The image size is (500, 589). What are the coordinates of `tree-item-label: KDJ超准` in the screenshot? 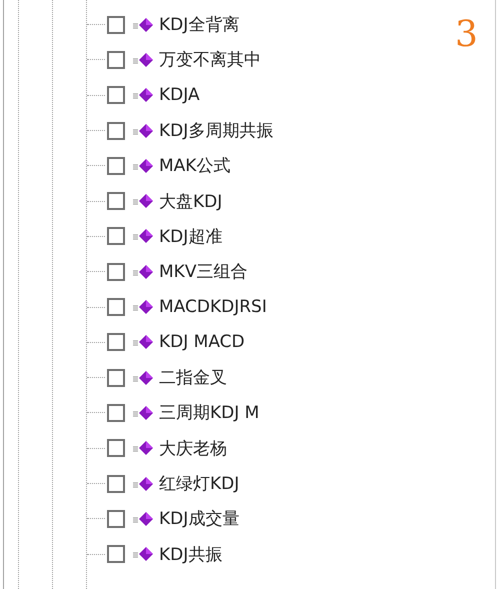 It's located at (190, 236).